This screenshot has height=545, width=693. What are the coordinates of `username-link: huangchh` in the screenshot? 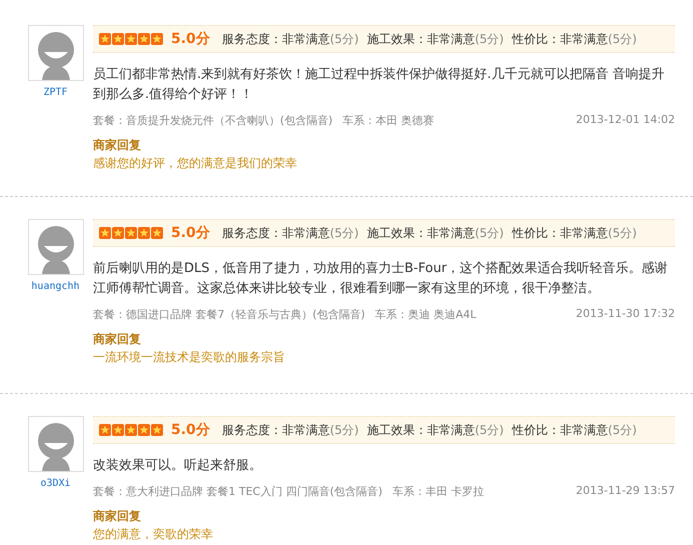 It's located at (55, 286).